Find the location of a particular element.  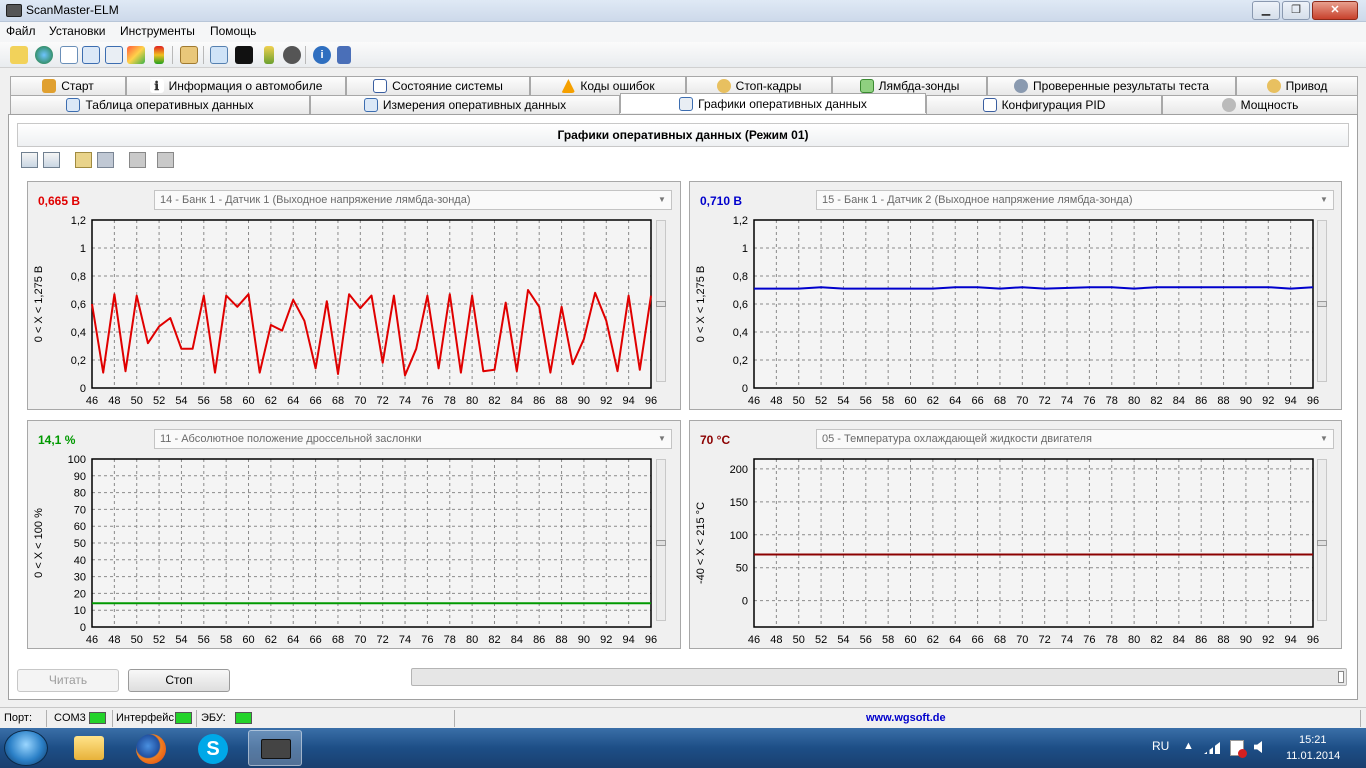

y-tick-label: 50 is located at coordinates (80, 544).